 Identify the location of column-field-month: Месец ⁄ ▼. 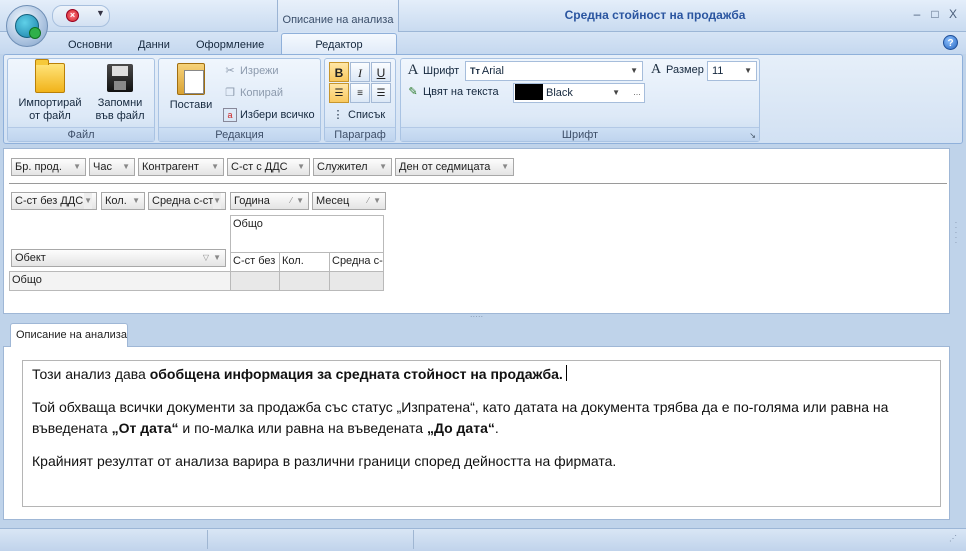
(349, 201).